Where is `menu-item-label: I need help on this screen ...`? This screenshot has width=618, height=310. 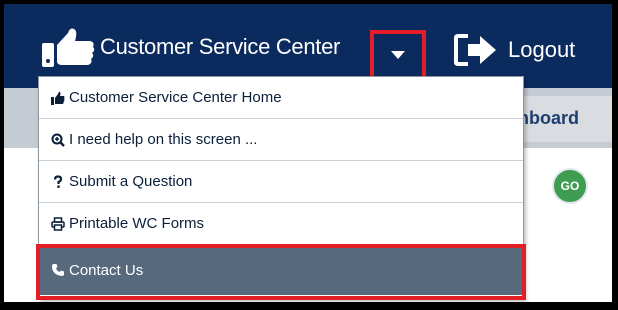
menu-item-label: I need help on this screen ... is located at coordinates (163, 139).